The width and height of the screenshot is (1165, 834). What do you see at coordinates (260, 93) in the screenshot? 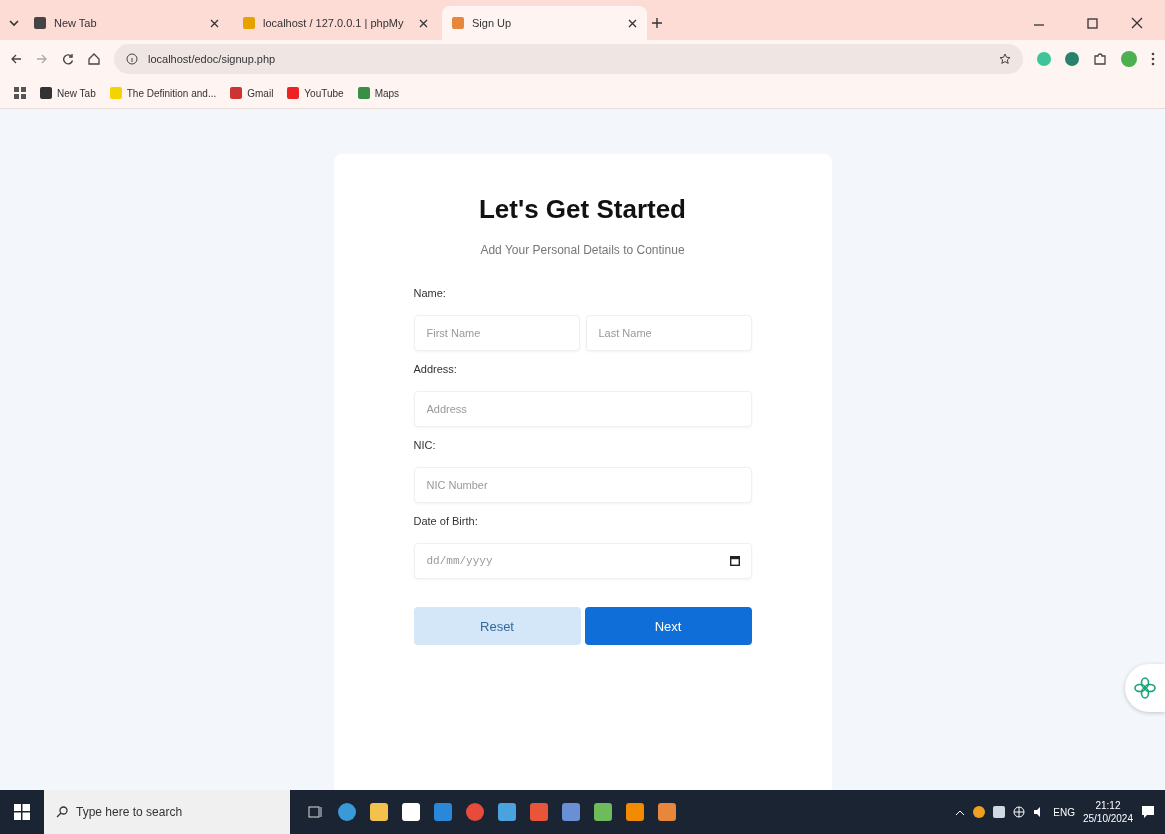
I see `bookmark-link: Gmail` at bounding box center [260, 93].